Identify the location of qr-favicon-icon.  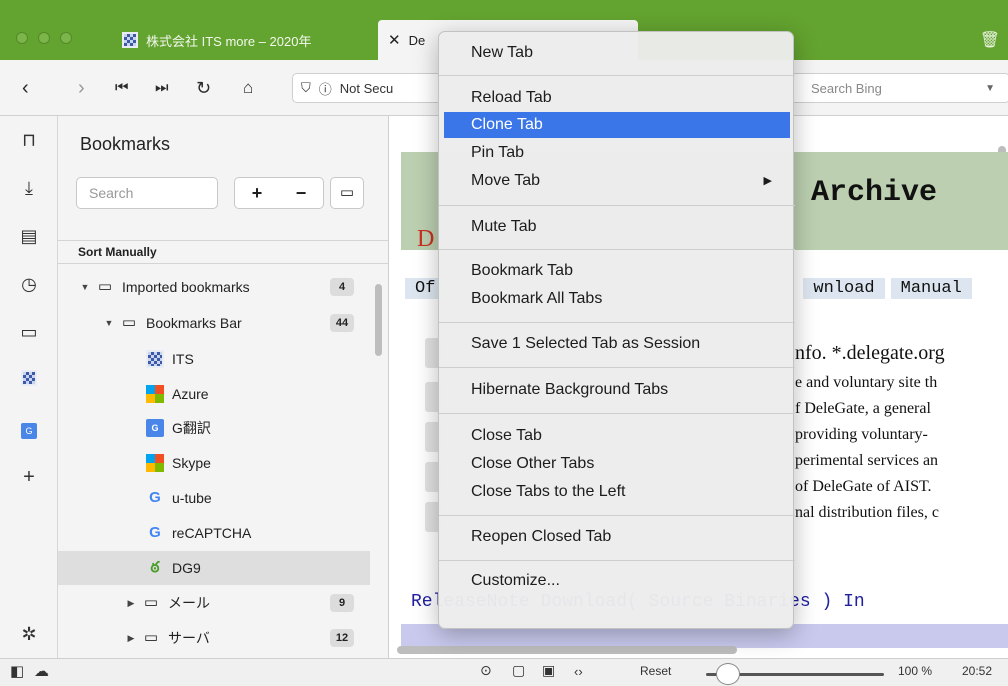
(155, 359).